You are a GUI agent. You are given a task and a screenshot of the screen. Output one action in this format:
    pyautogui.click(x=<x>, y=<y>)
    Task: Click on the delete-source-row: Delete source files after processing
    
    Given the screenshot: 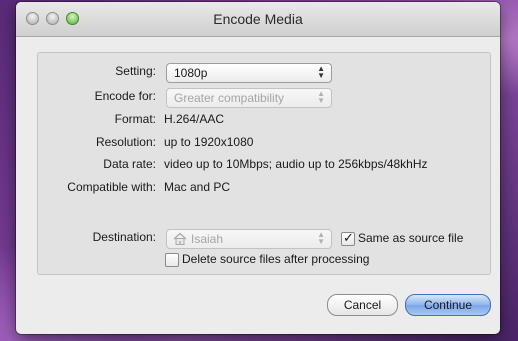 What is the action you would take?
    pyautogui.click(x=264, y=260)
    